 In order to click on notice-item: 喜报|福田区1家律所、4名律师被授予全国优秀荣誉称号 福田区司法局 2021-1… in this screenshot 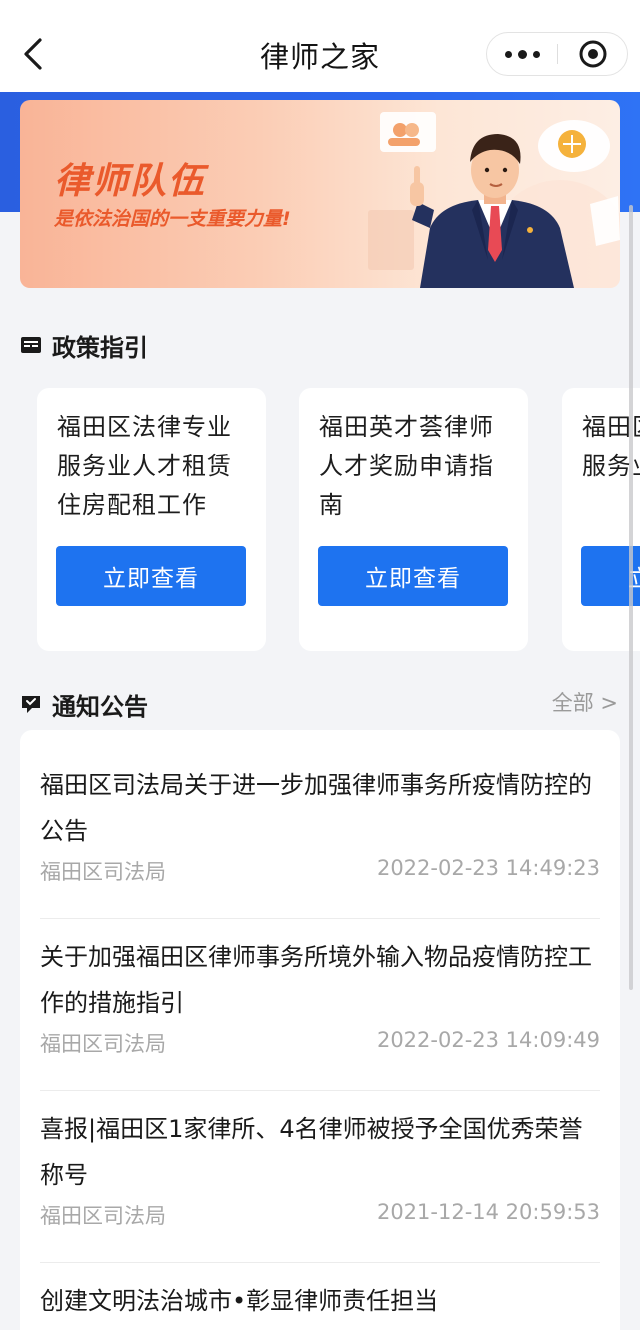, I will do `click(320, 1168)`.